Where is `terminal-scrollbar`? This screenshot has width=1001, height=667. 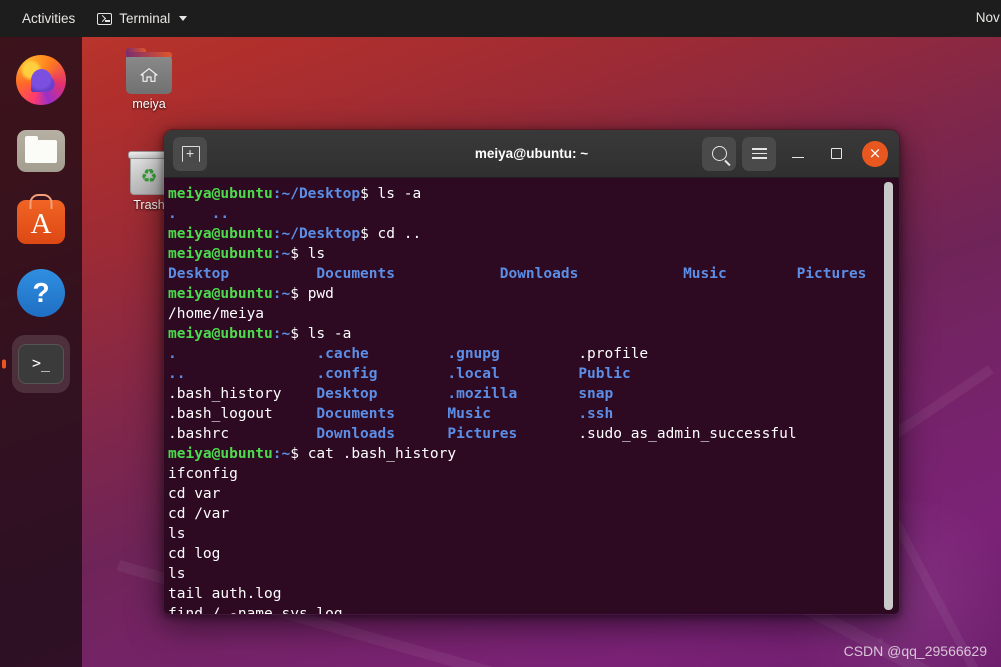 terminal-scrollbar is located at coordinates (888, 396).